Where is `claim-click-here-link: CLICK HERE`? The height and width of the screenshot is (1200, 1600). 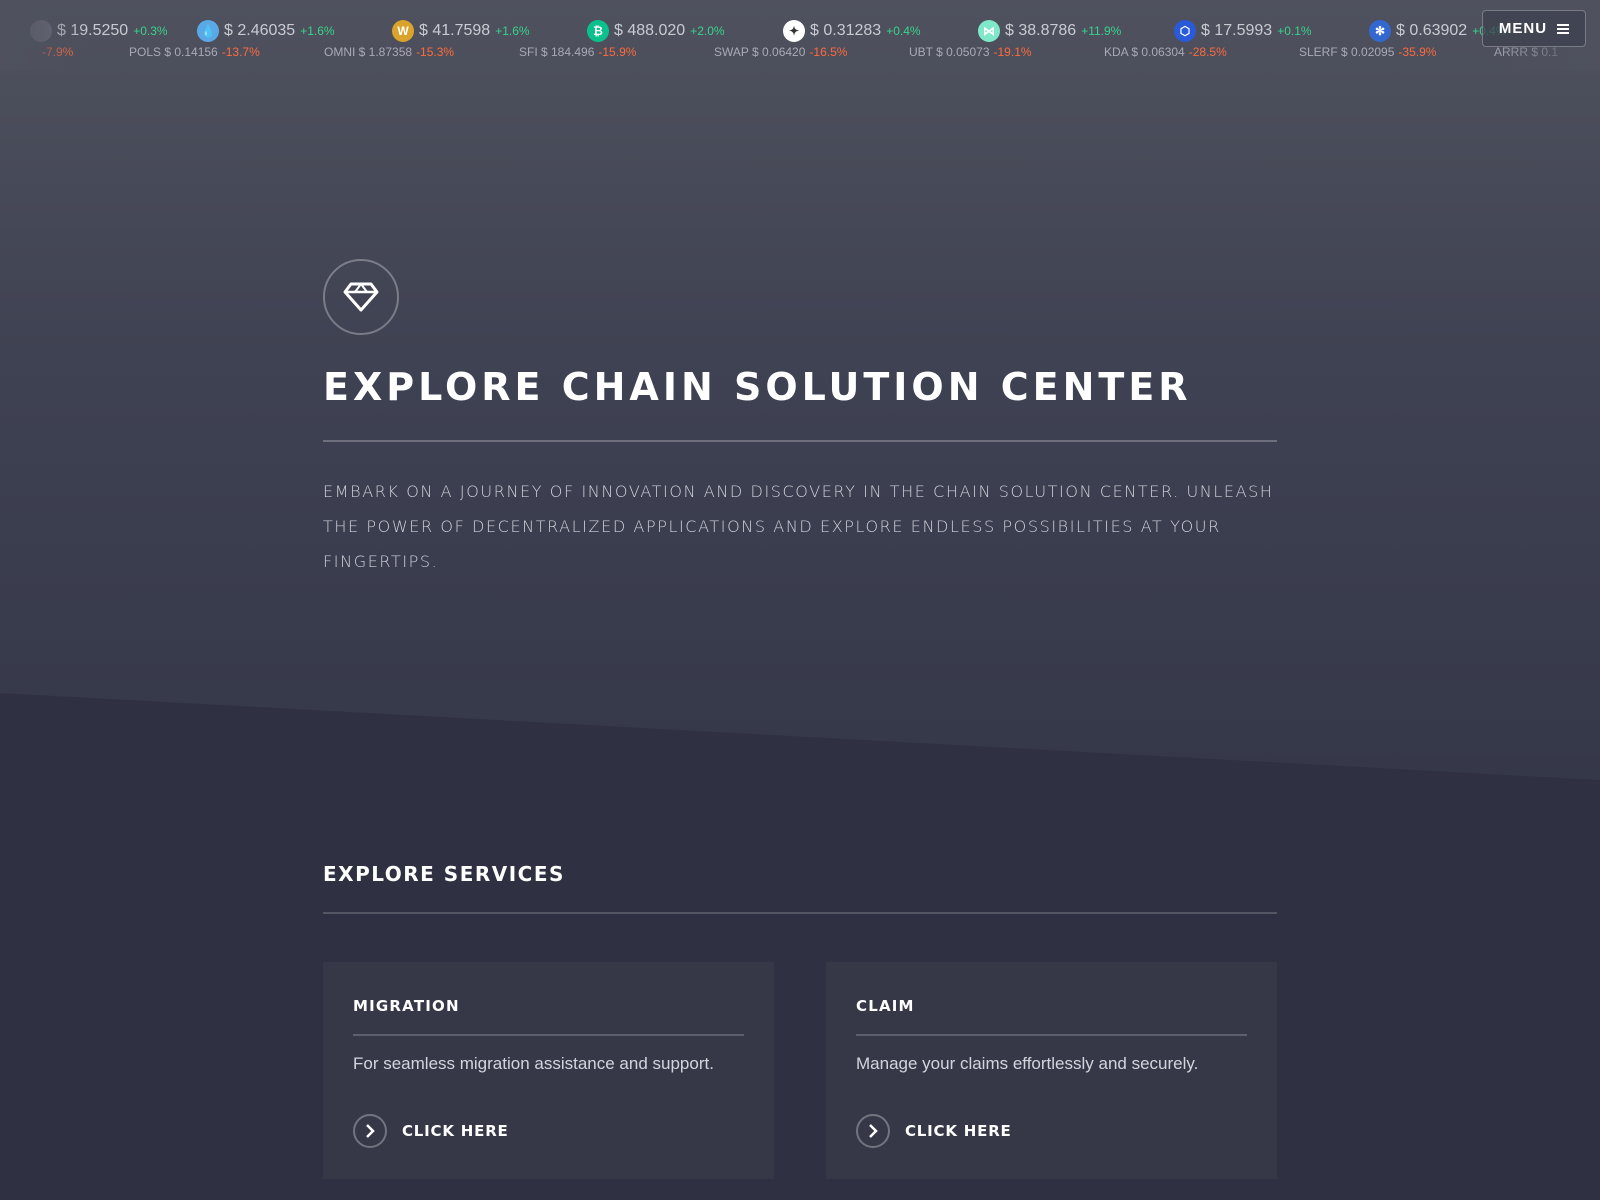 claim-click-here-link: CLICK HERE is located at coordinates (934, 1131).